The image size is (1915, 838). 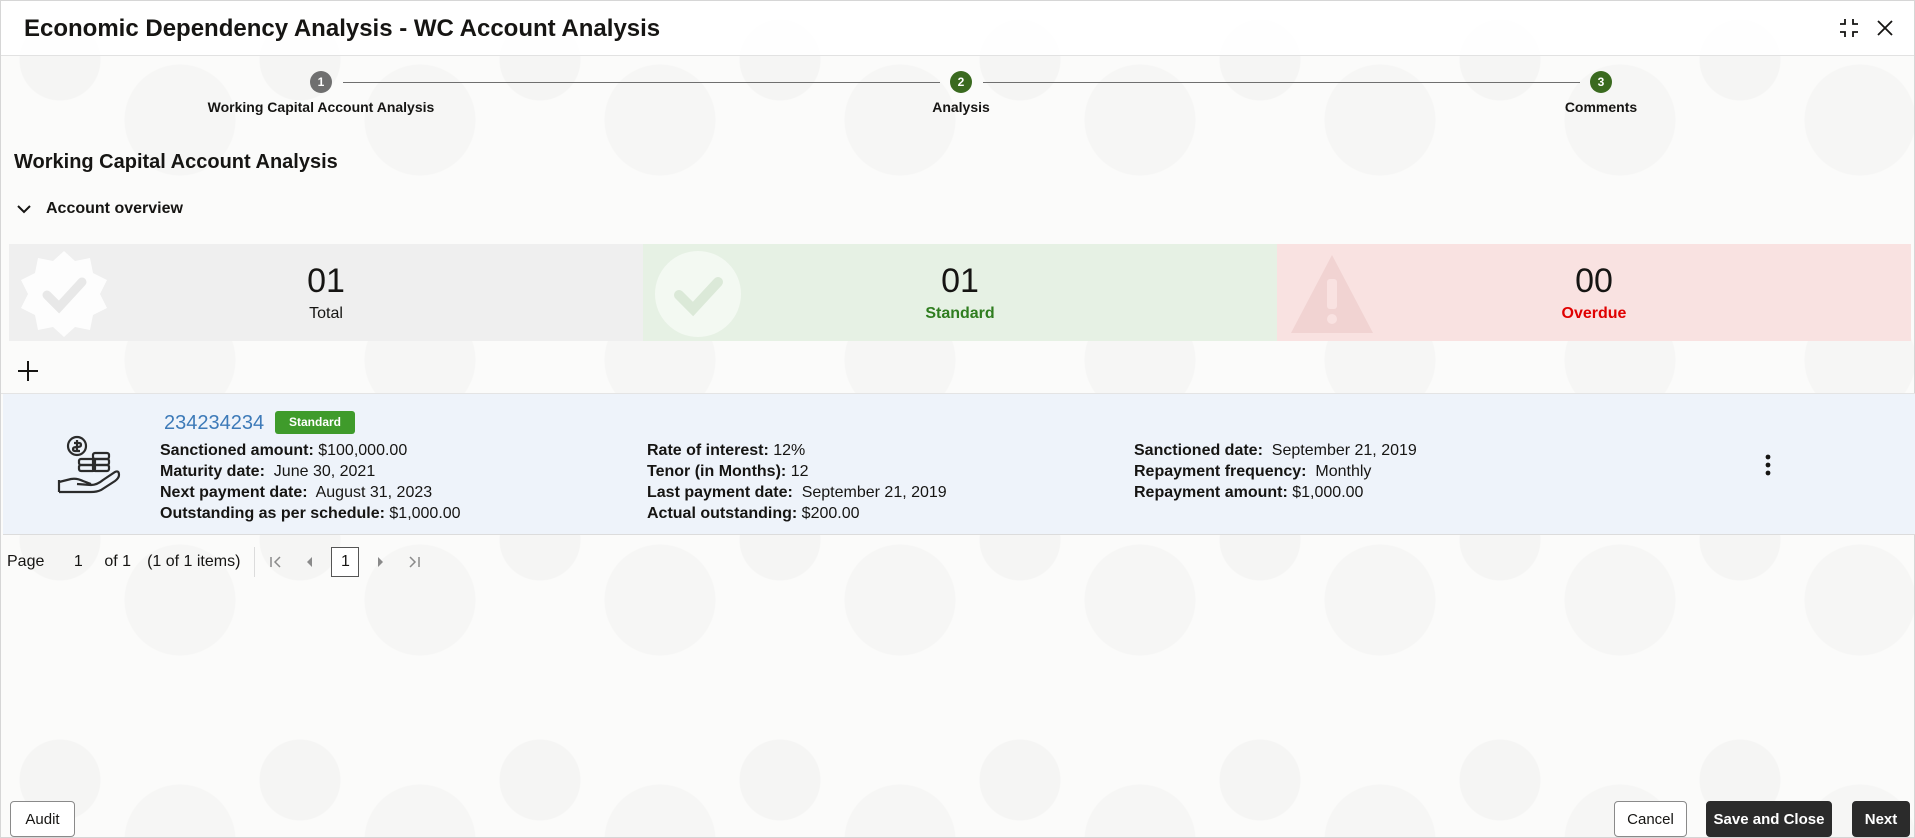 What do you see at coordinates (1594, 313) in the screenshot?
I see `overdue-label: Overdue` at bounding box center [1594, 313].